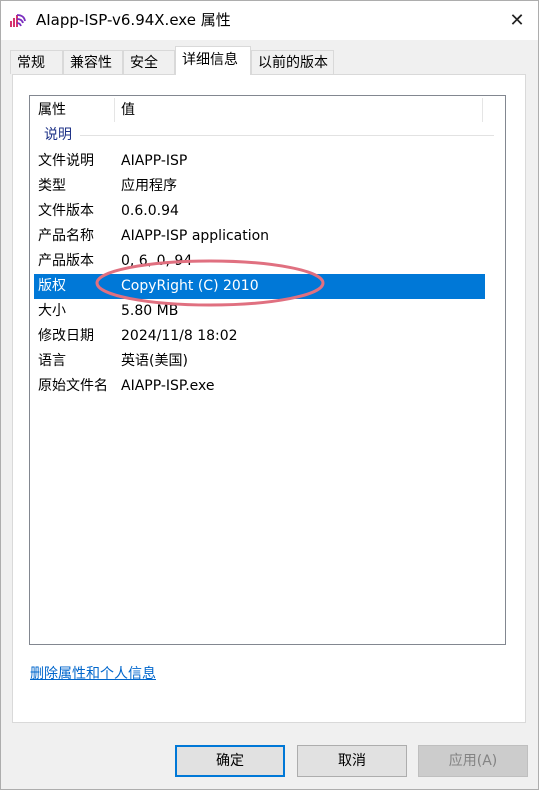 This screenshot has width=539, height=790. Describe the element at coordinates (66, 336) in the screenshot. I see `property-name: 修改日期` at that location.